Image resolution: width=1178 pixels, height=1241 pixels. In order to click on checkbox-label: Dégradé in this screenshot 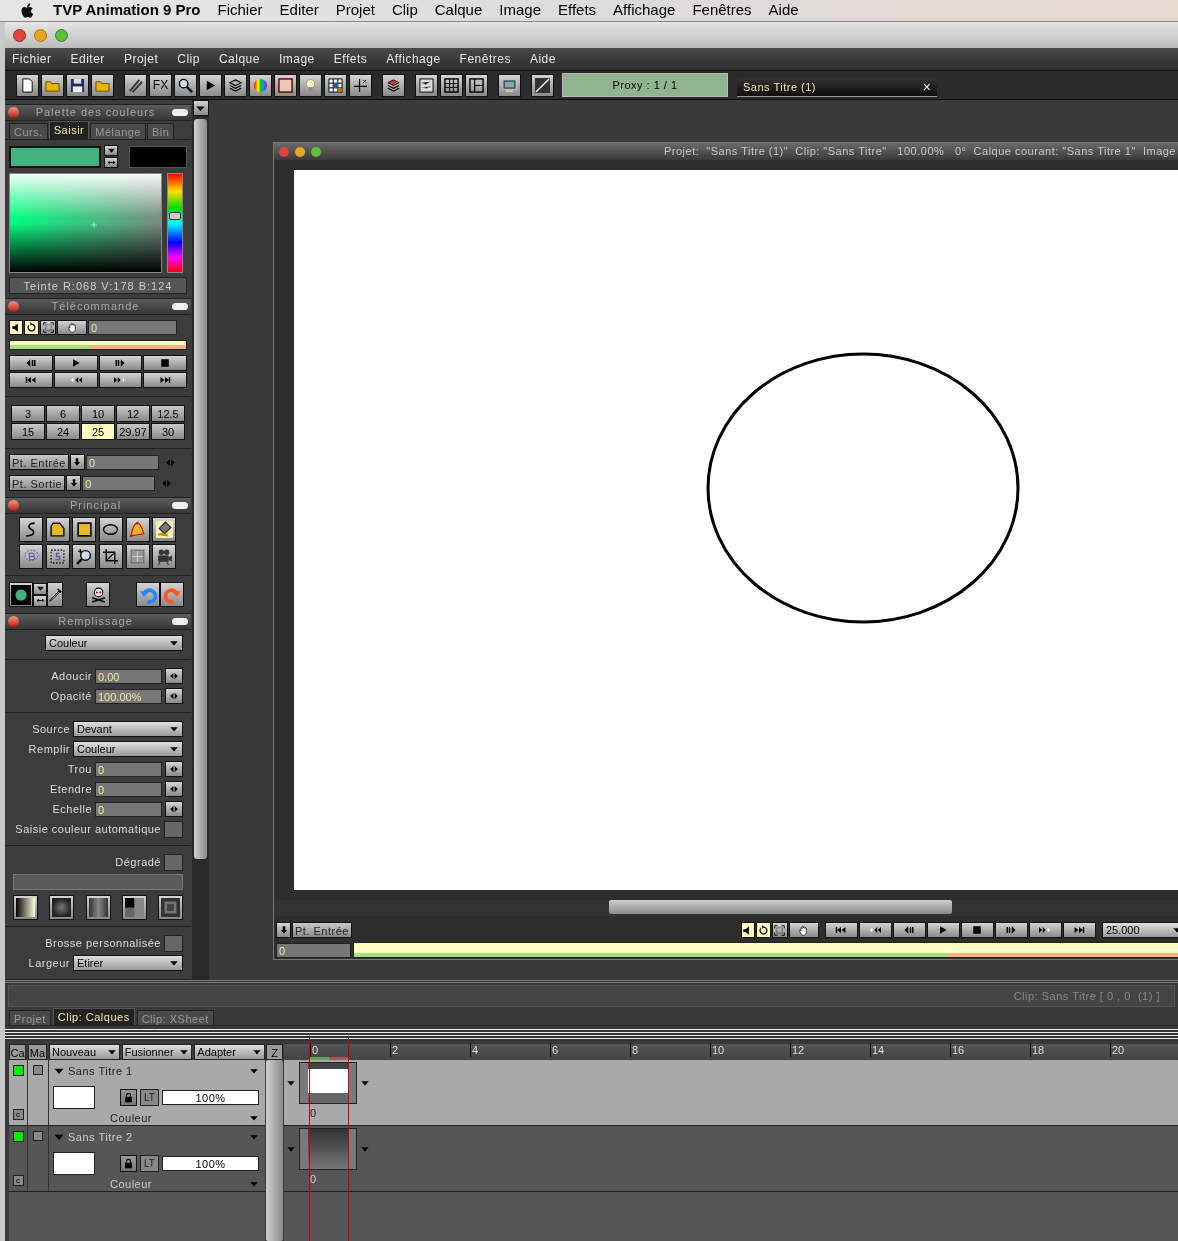, I will do `click(138, 862)`.